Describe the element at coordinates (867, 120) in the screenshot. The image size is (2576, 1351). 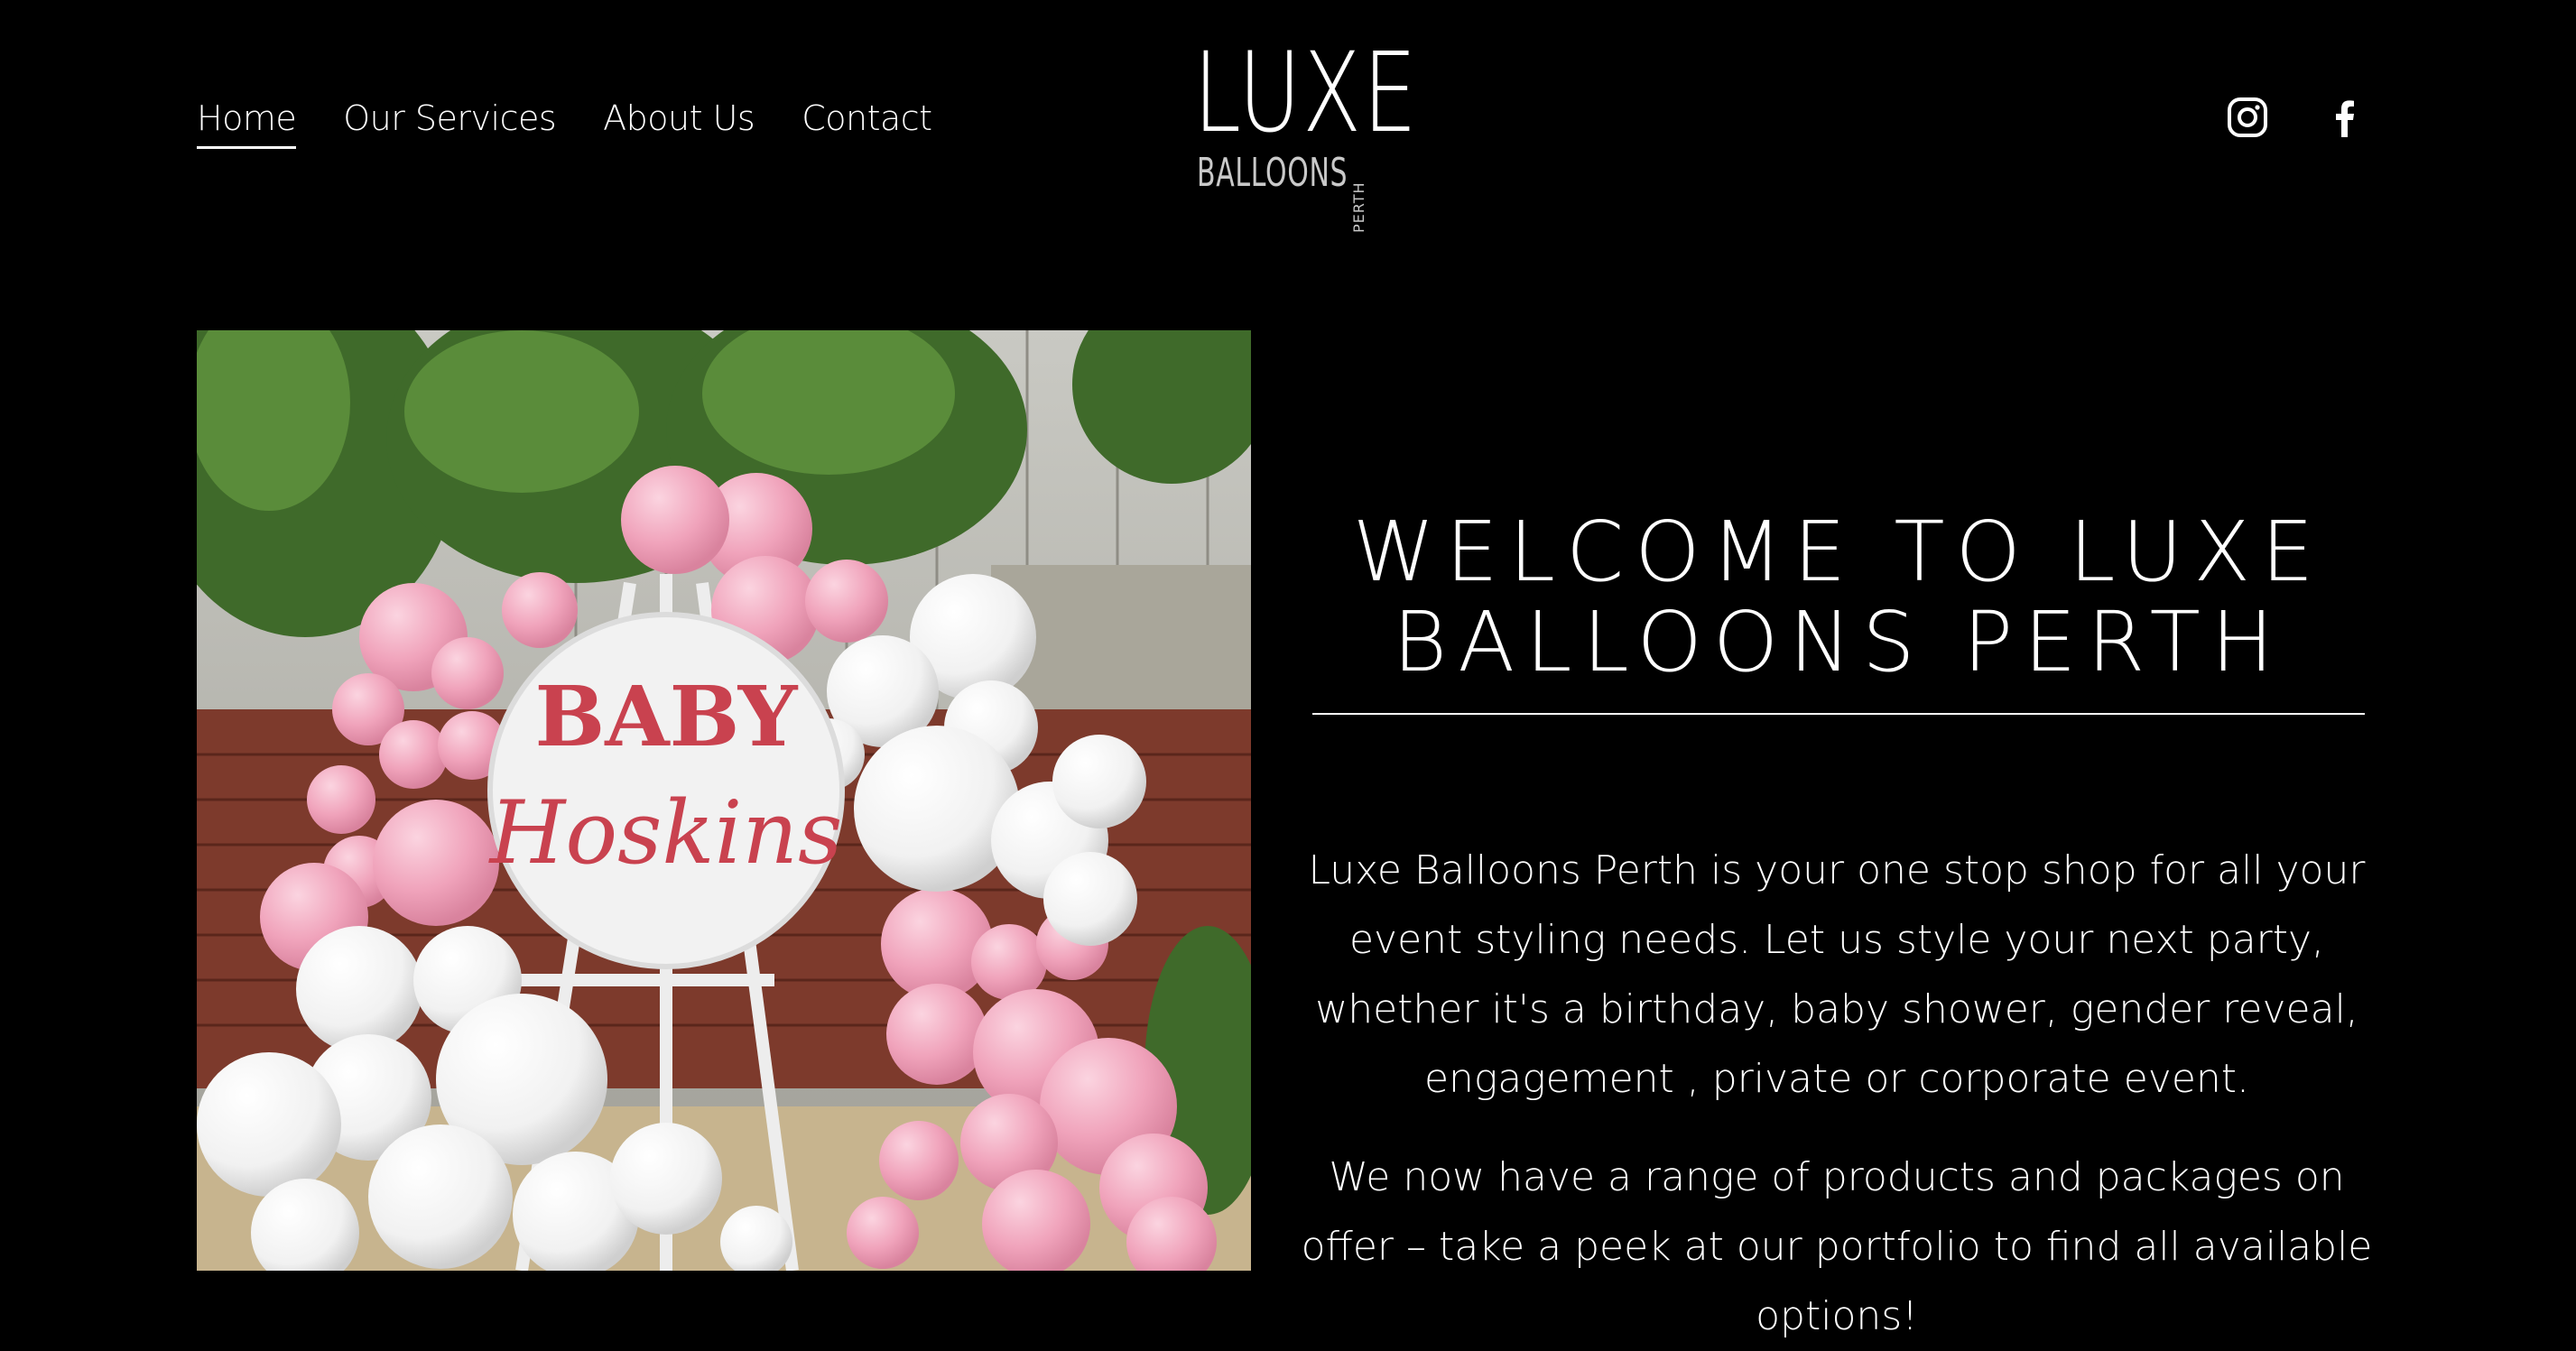
I see `nav-contact: Contact` at that location.